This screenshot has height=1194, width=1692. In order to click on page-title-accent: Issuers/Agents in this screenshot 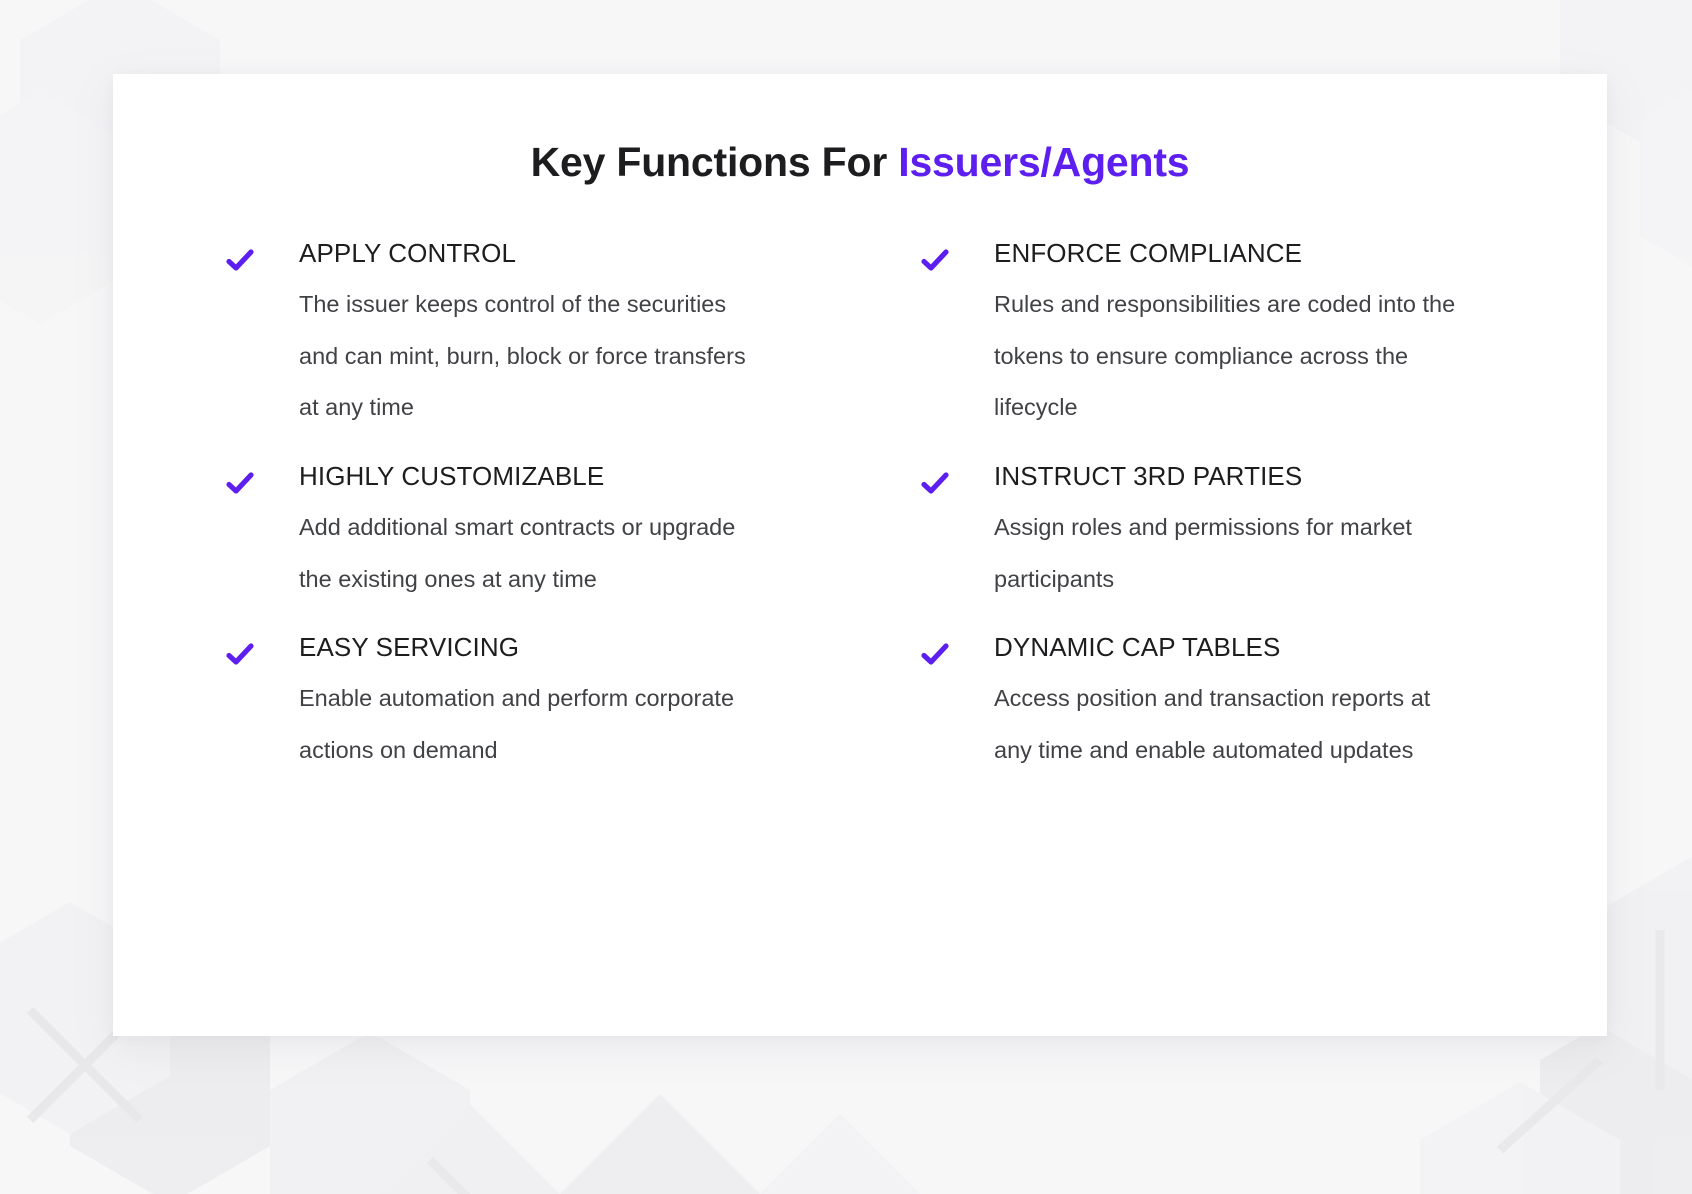, I will do `click(1044, 162)`.